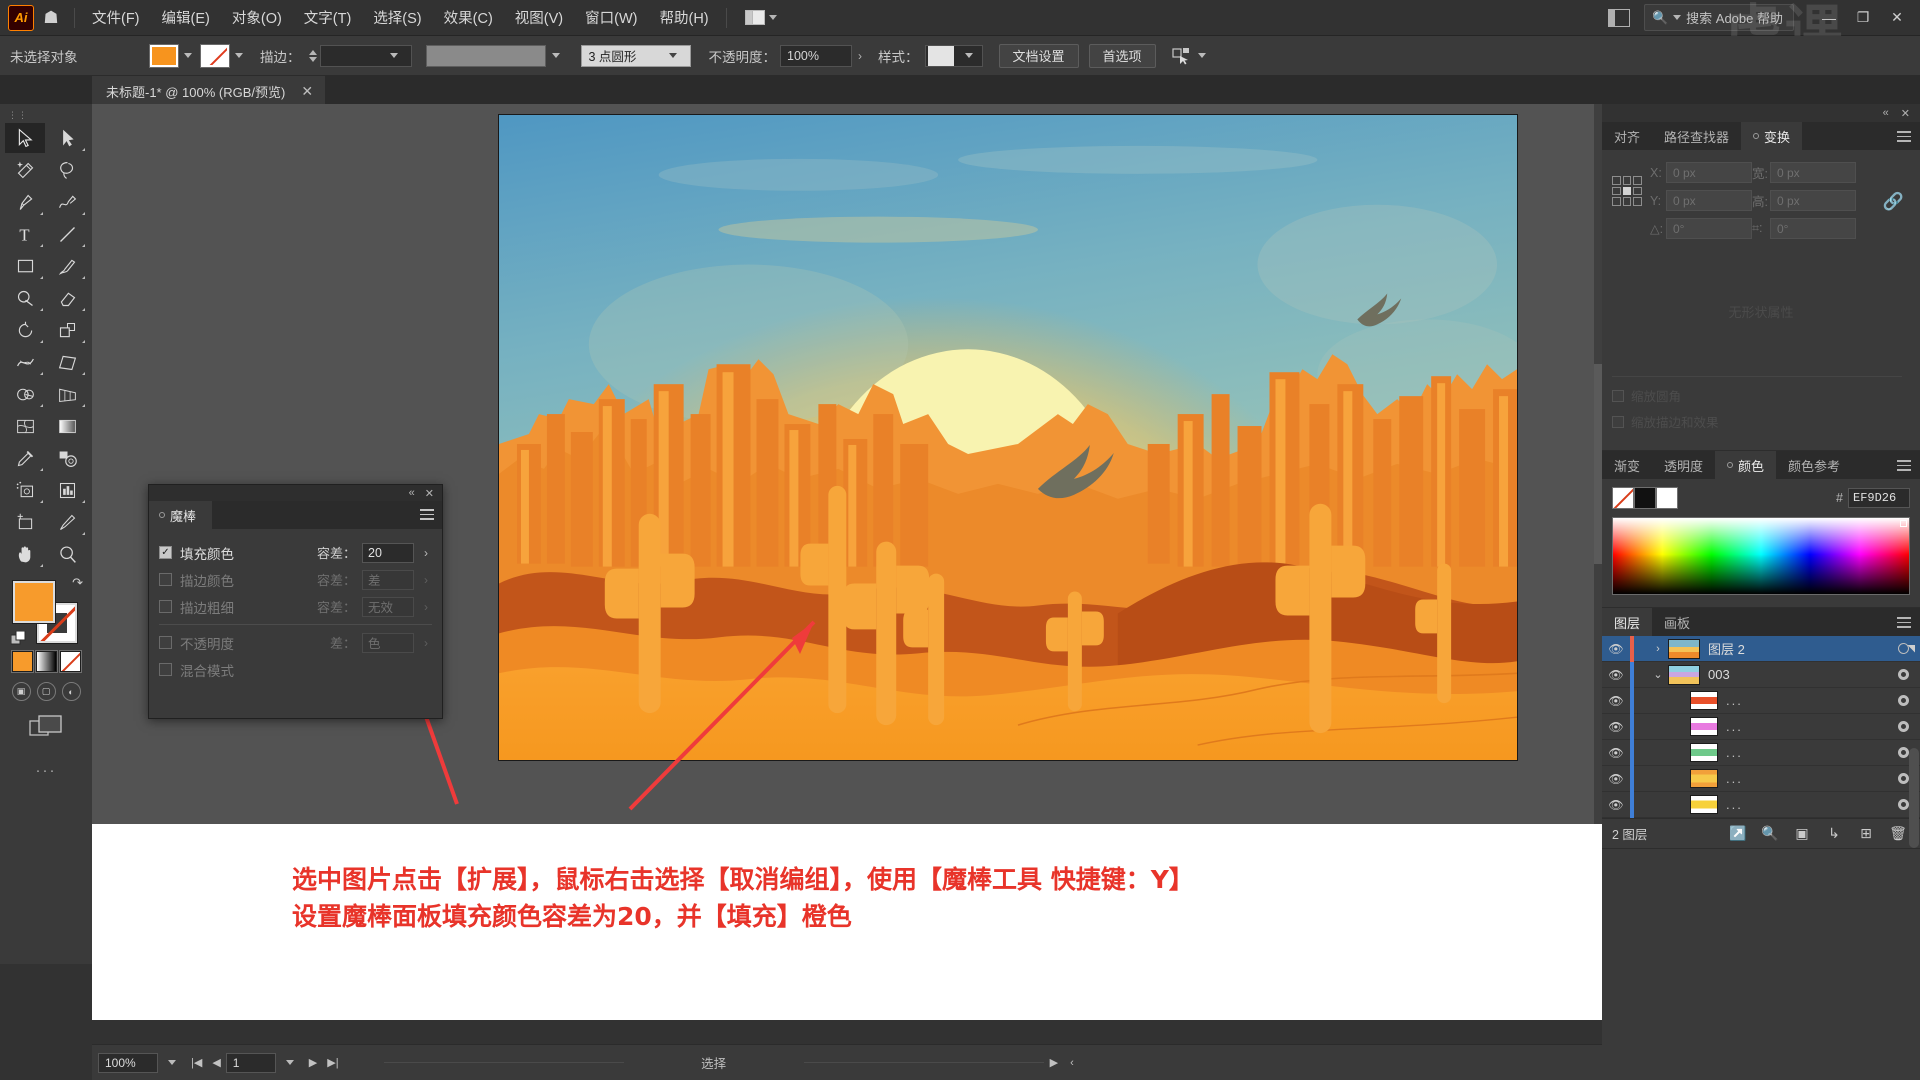  I want to click on menu-object: 对象(O), so click(257, 17).